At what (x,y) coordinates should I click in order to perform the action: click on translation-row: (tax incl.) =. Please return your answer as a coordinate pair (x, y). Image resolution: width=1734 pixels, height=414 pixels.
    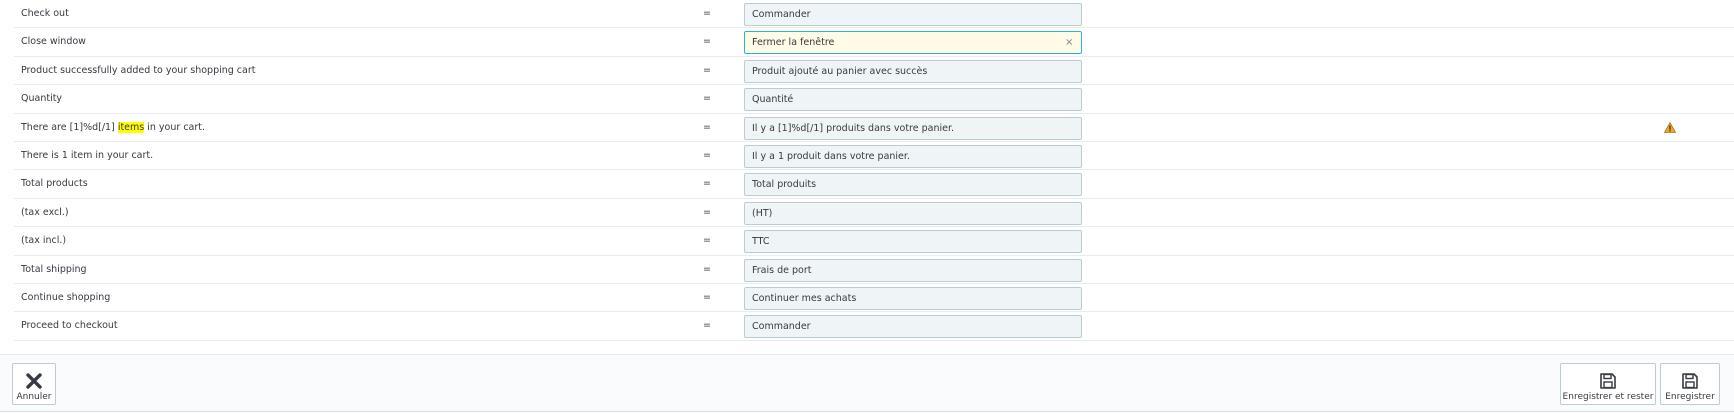
    Looking at the image, I should click on (874, 241).